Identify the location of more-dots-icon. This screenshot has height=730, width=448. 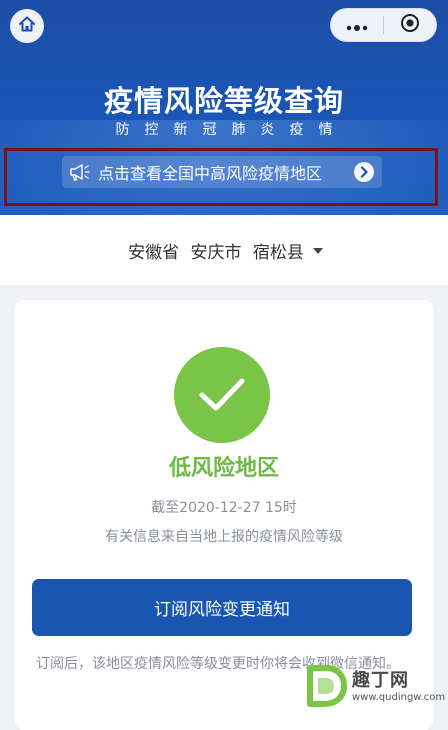
(357, 25).